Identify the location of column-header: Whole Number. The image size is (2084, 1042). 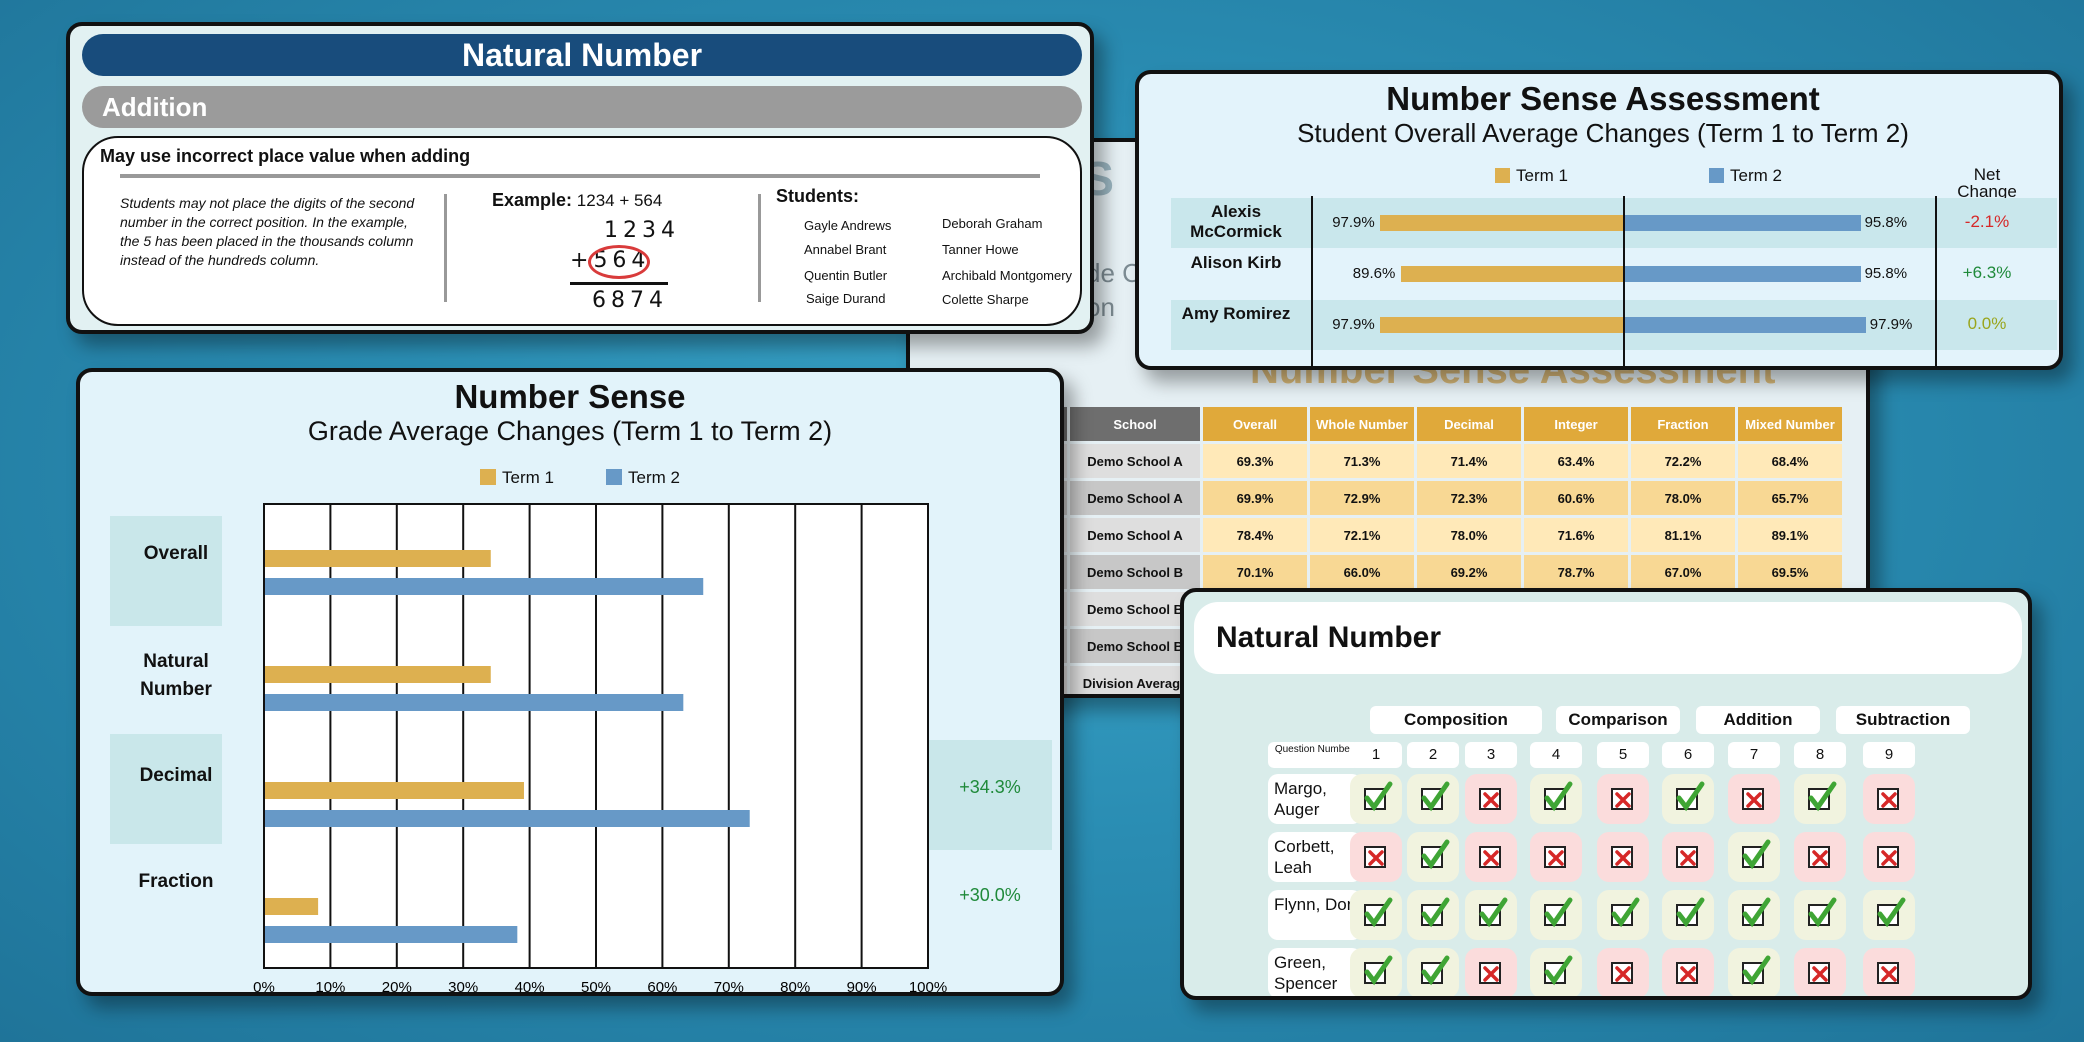
(1362, 424).